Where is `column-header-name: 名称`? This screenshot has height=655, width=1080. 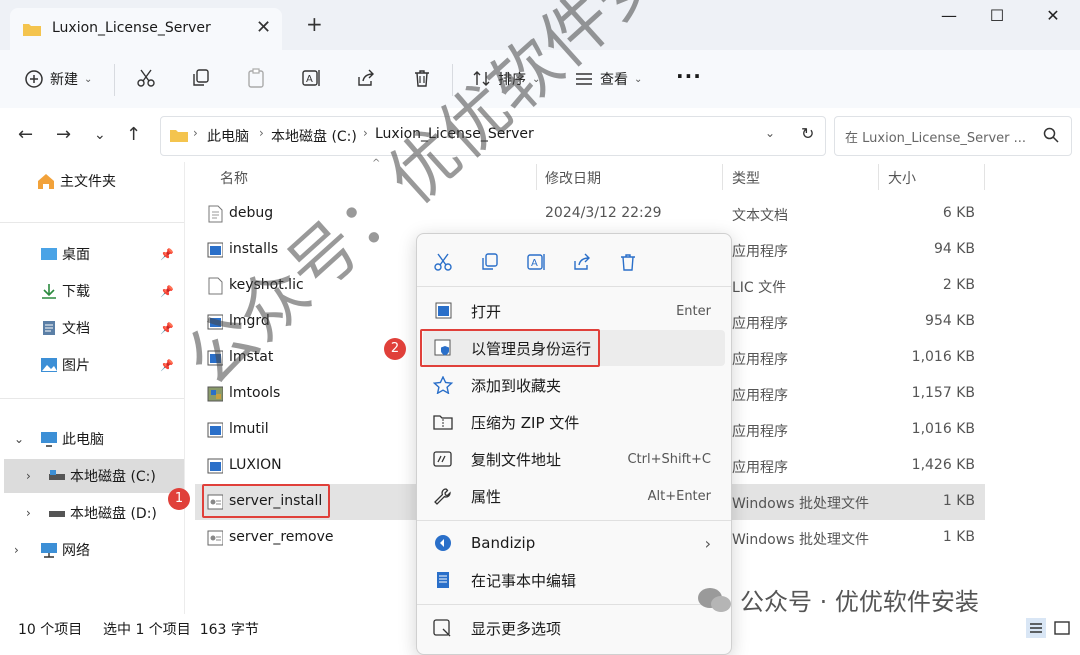
column-header-name: 名称 is located at coordinates (234, 178).